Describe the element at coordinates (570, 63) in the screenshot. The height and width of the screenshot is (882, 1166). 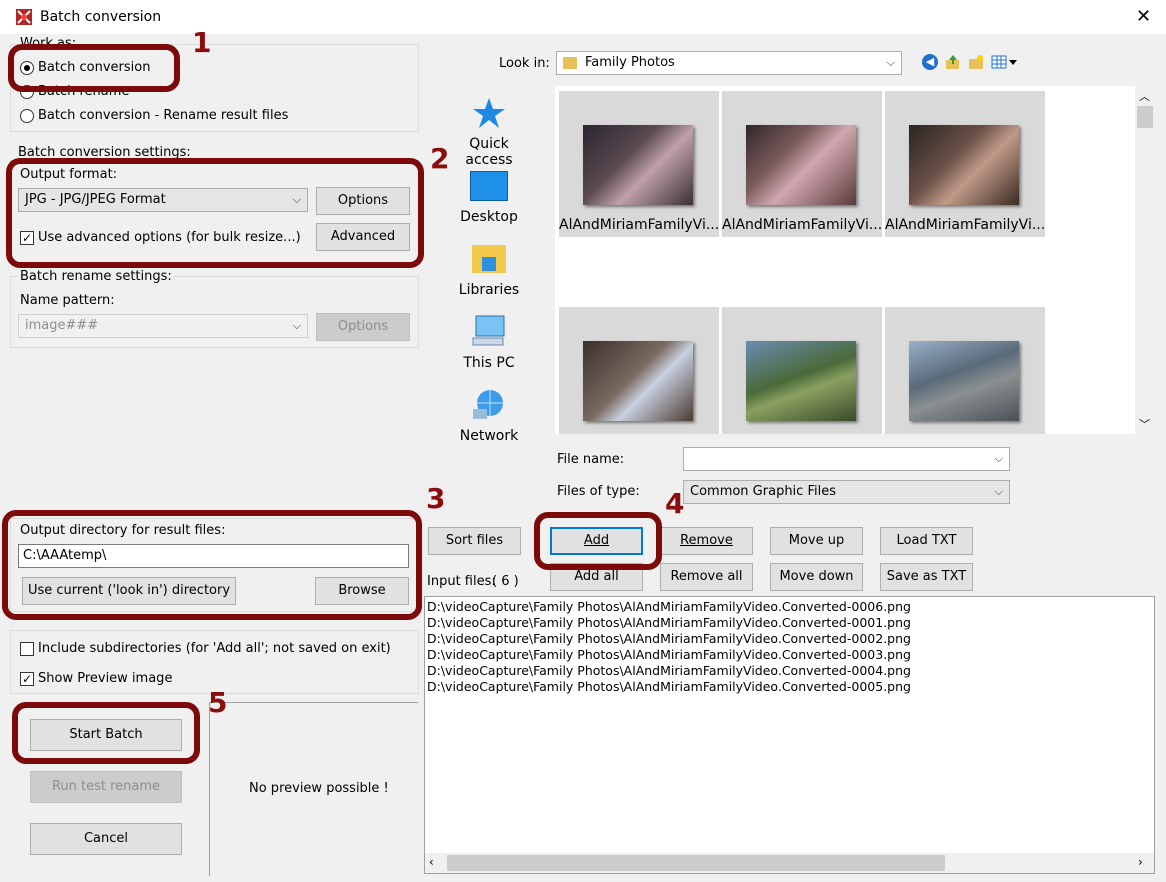
I see `folder-icon` at that location.